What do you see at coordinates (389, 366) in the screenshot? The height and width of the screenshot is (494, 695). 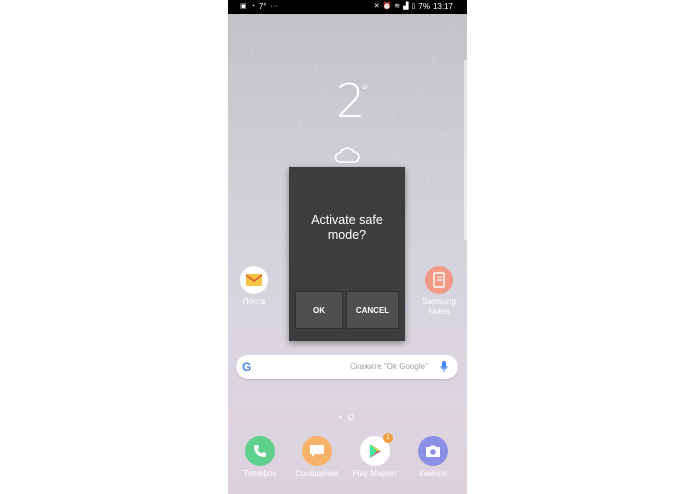 I see `search-placeholder: Скажите "Ok Google"` at bounding box center [389, 366].